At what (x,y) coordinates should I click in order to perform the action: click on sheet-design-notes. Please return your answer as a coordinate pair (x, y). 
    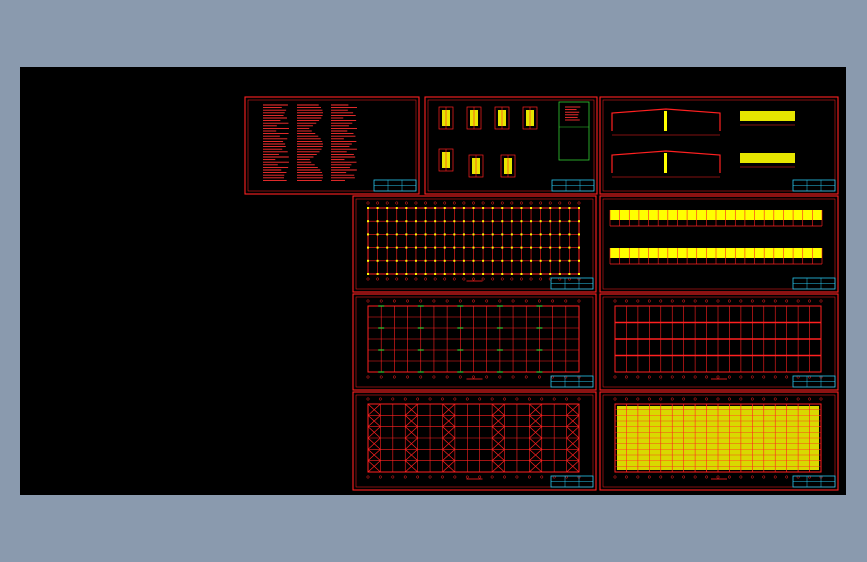
    Looking at the image, I should click on (332, 145).